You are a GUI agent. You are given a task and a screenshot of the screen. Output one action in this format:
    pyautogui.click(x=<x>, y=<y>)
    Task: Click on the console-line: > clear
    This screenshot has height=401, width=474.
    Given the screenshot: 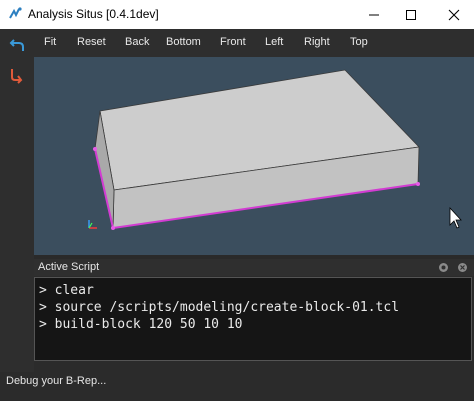 What is the action you would take?
    pyautogui.click(x=66, y=290)
    